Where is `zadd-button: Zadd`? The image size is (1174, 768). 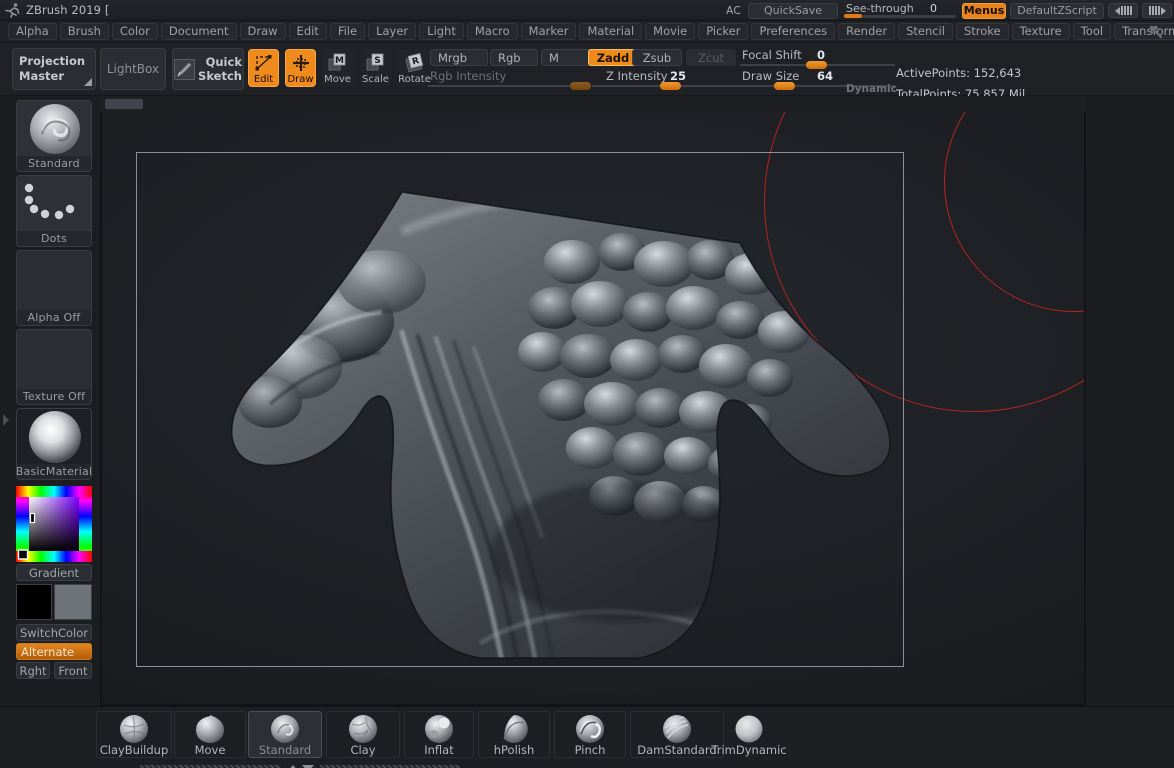 zadd-button: Zadd is located at coordinates (613, 57).